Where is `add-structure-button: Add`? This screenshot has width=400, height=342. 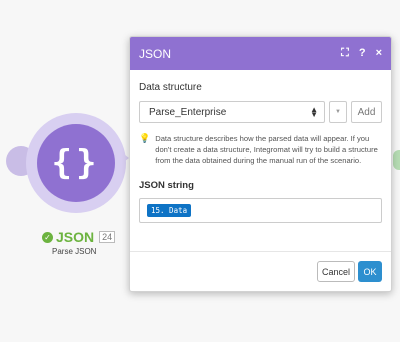
add-structure-button: Add is located at coordinates (366, 112).